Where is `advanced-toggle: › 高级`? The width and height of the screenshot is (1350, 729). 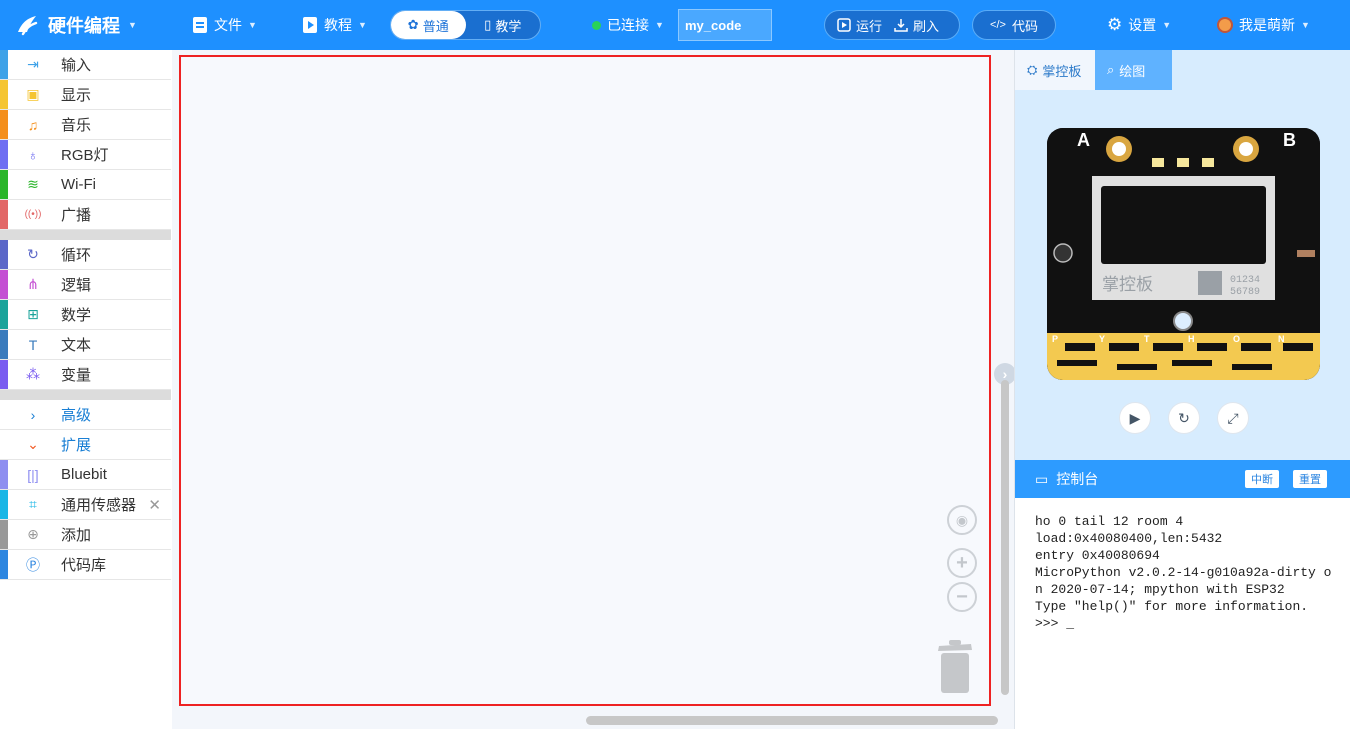
advanced-toggle: › 高级 is located at coordinates (85, 415).